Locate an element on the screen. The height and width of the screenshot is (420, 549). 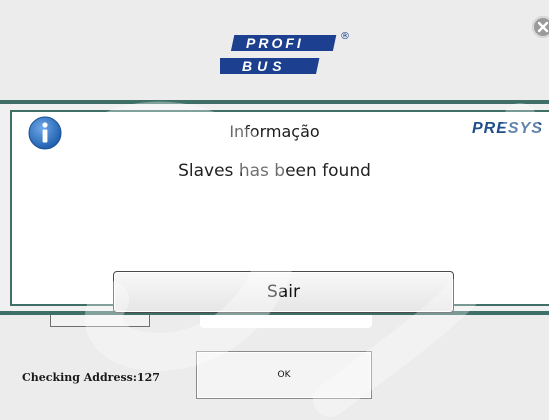
dialog-message: Slaves has been found is located at coordinates (274, 171).